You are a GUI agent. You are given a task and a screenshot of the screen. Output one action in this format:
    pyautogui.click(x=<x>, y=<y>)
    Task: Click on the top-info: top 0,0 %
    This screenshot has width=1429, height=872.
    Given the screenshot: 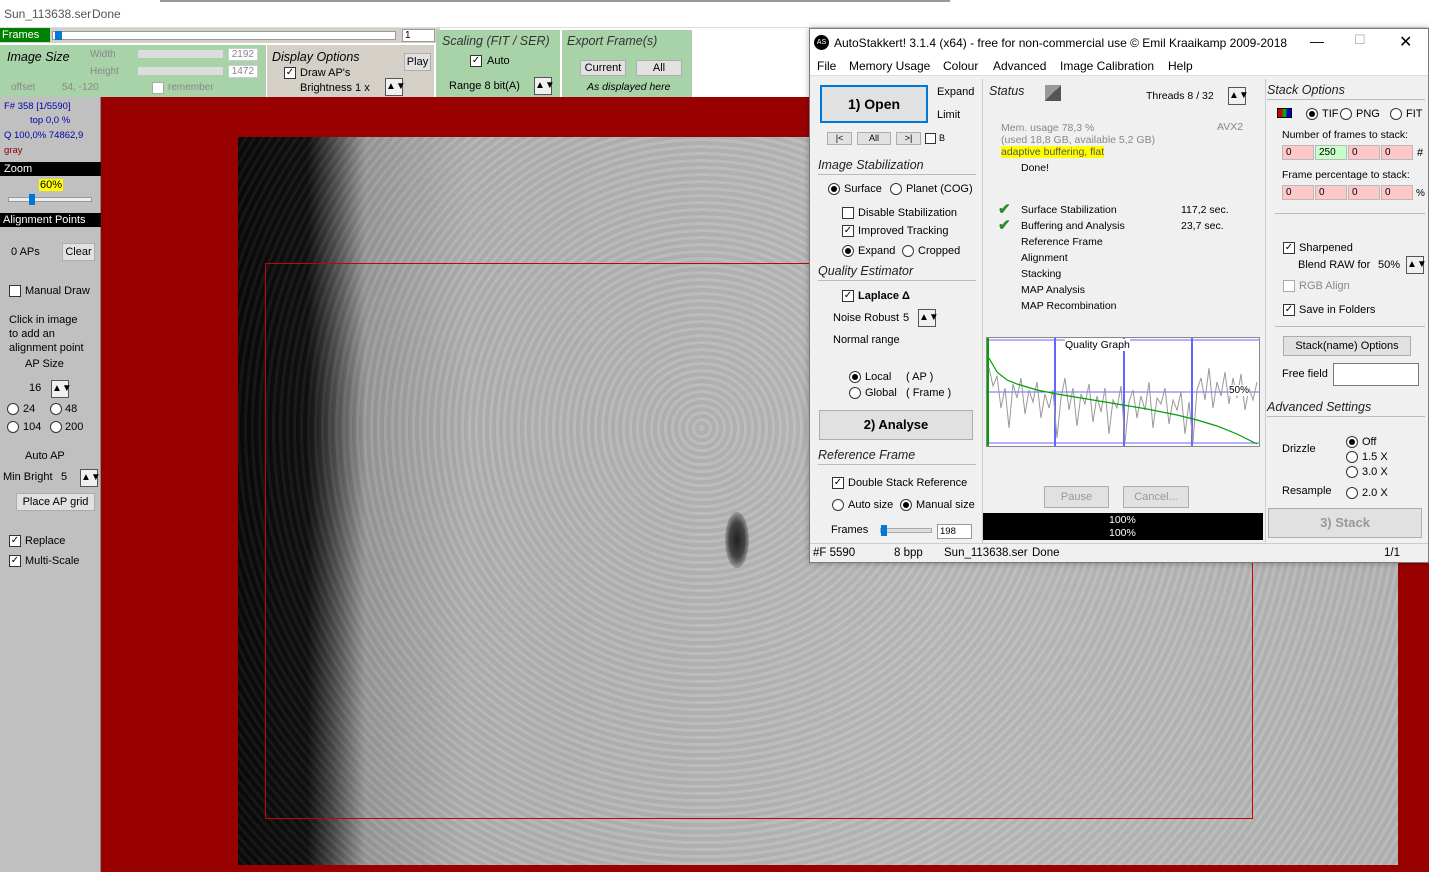 What is the action you would take?
    pyautogui.click(x=50, y=120)
    